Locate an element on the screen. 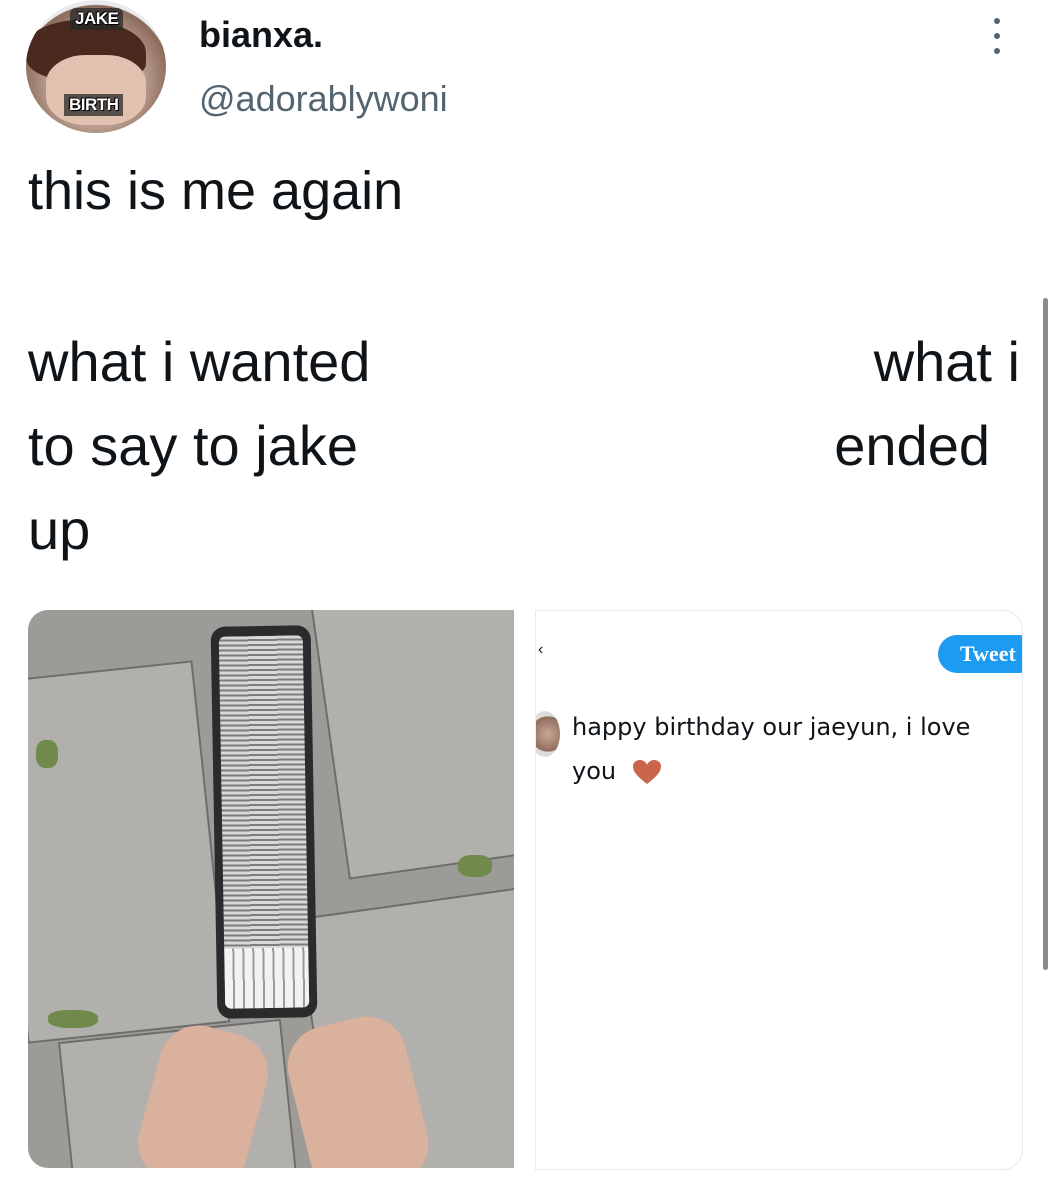  meme-left-line: what i wanted is located at coordinates (199, 361).